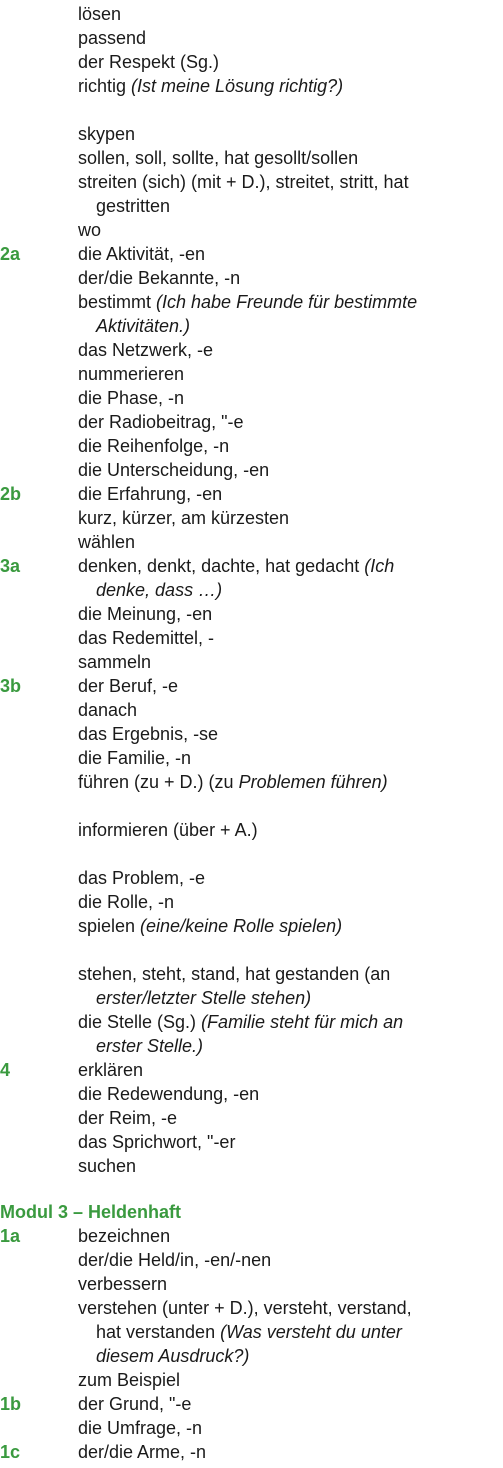 The height and width of the screenshot is (1468, 503). Describe the element at coordinates (117, 302) in the screenshot. I see `entry-text: bestimmt` at that location.